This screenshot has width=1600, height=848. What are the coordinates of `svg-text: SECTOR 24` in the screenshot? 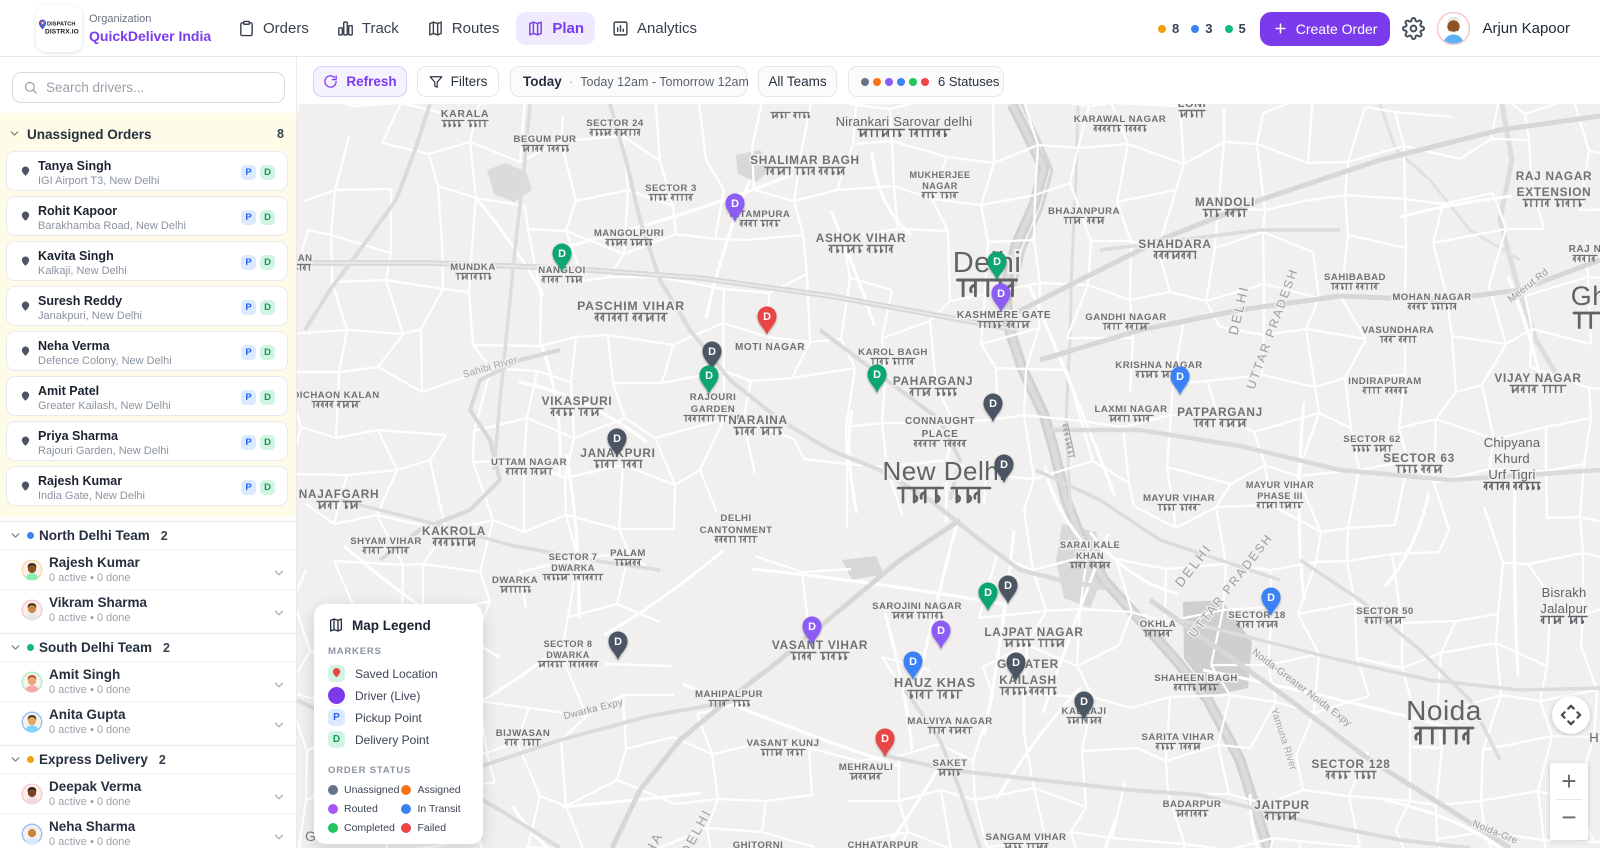 It's located at (615, 123).